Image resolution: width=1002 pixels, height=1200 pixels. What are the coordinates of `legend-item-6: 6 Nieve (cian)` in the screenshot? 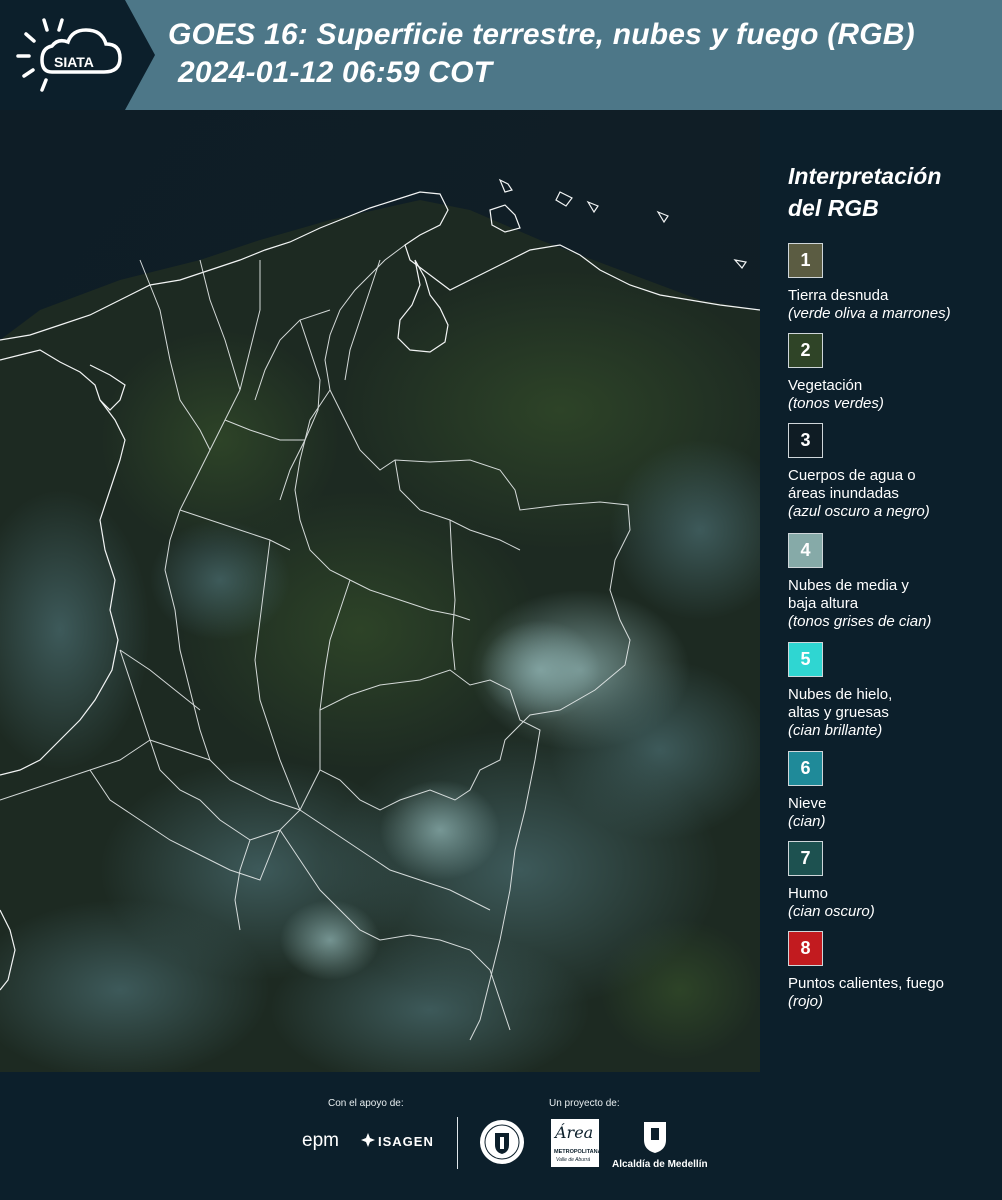 It's located at (895, 791).